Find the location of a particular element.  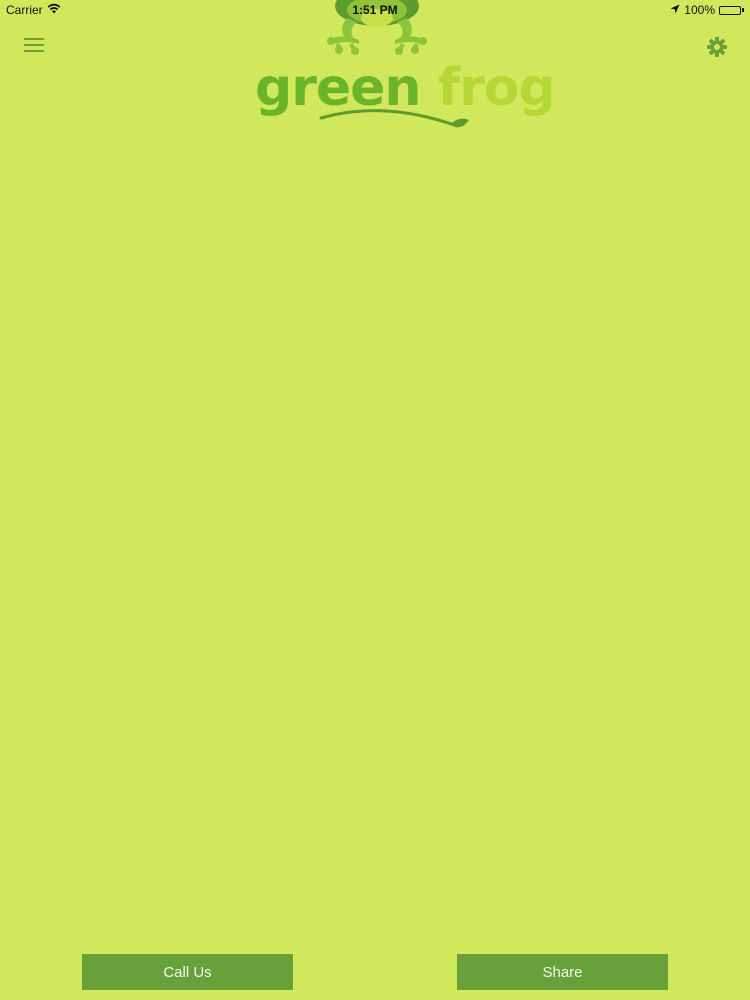

hamburger-menu-icon is located at coordinates (34, 45).